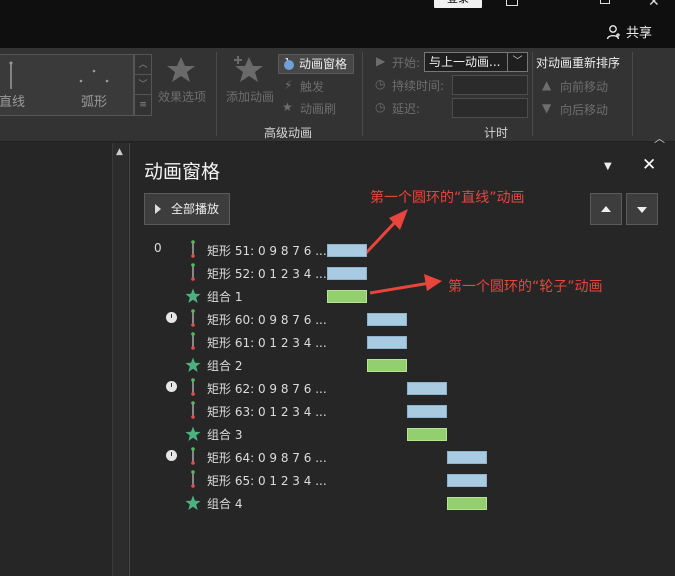 The height and width of the screenshot is (576, 675). I want to click on animation-item-label: 组合 3, so click(225, 435).